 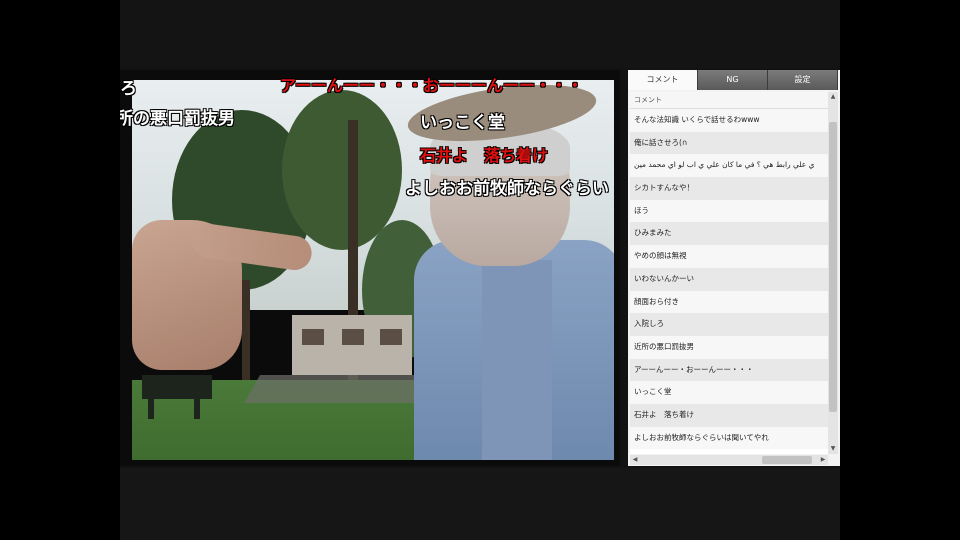 What do you see at coordinates (729, 100) in the screenshot?
I see `comment-list-header: コメント` at bounding box center [729, 100].